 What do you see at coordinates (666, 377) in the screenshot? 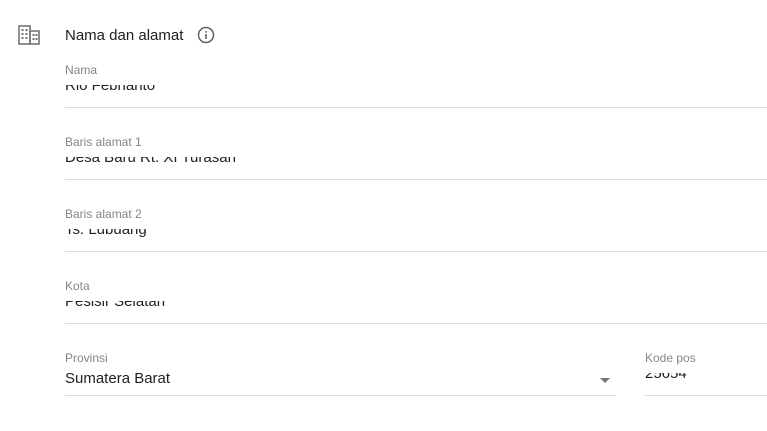
I see `kodepos-value: 25654` at bounding box center [666, 377].